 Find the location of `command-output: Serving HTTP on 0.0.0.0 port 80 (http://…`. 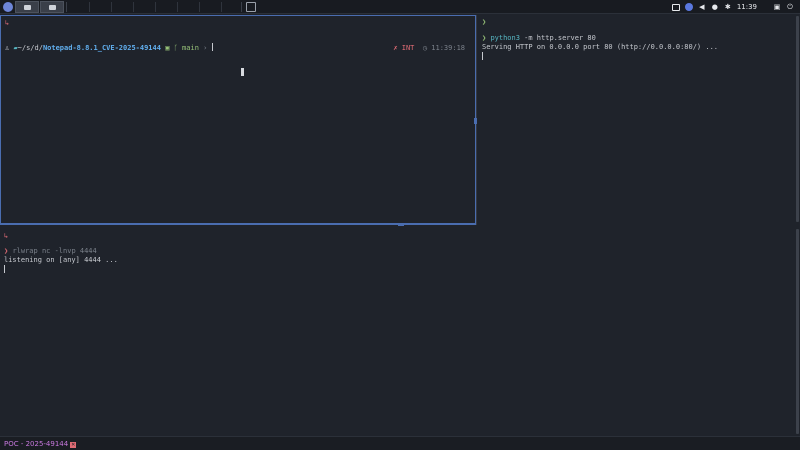

command-output: Serving HTTP on 0.0.0.0 port 80 (http://… is located at coordinates (600, 47).